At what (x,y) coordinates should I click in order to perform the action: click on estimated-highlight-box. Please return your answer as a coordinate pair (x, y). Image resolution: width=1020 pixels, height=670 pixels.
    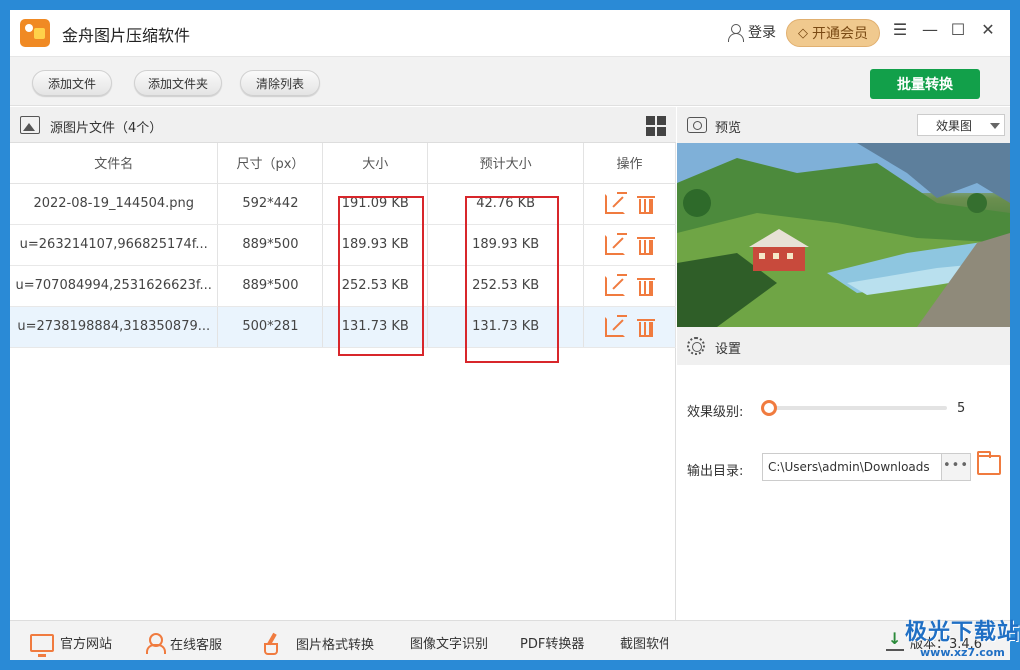
    Looking at the image, I should click on (512, 279).